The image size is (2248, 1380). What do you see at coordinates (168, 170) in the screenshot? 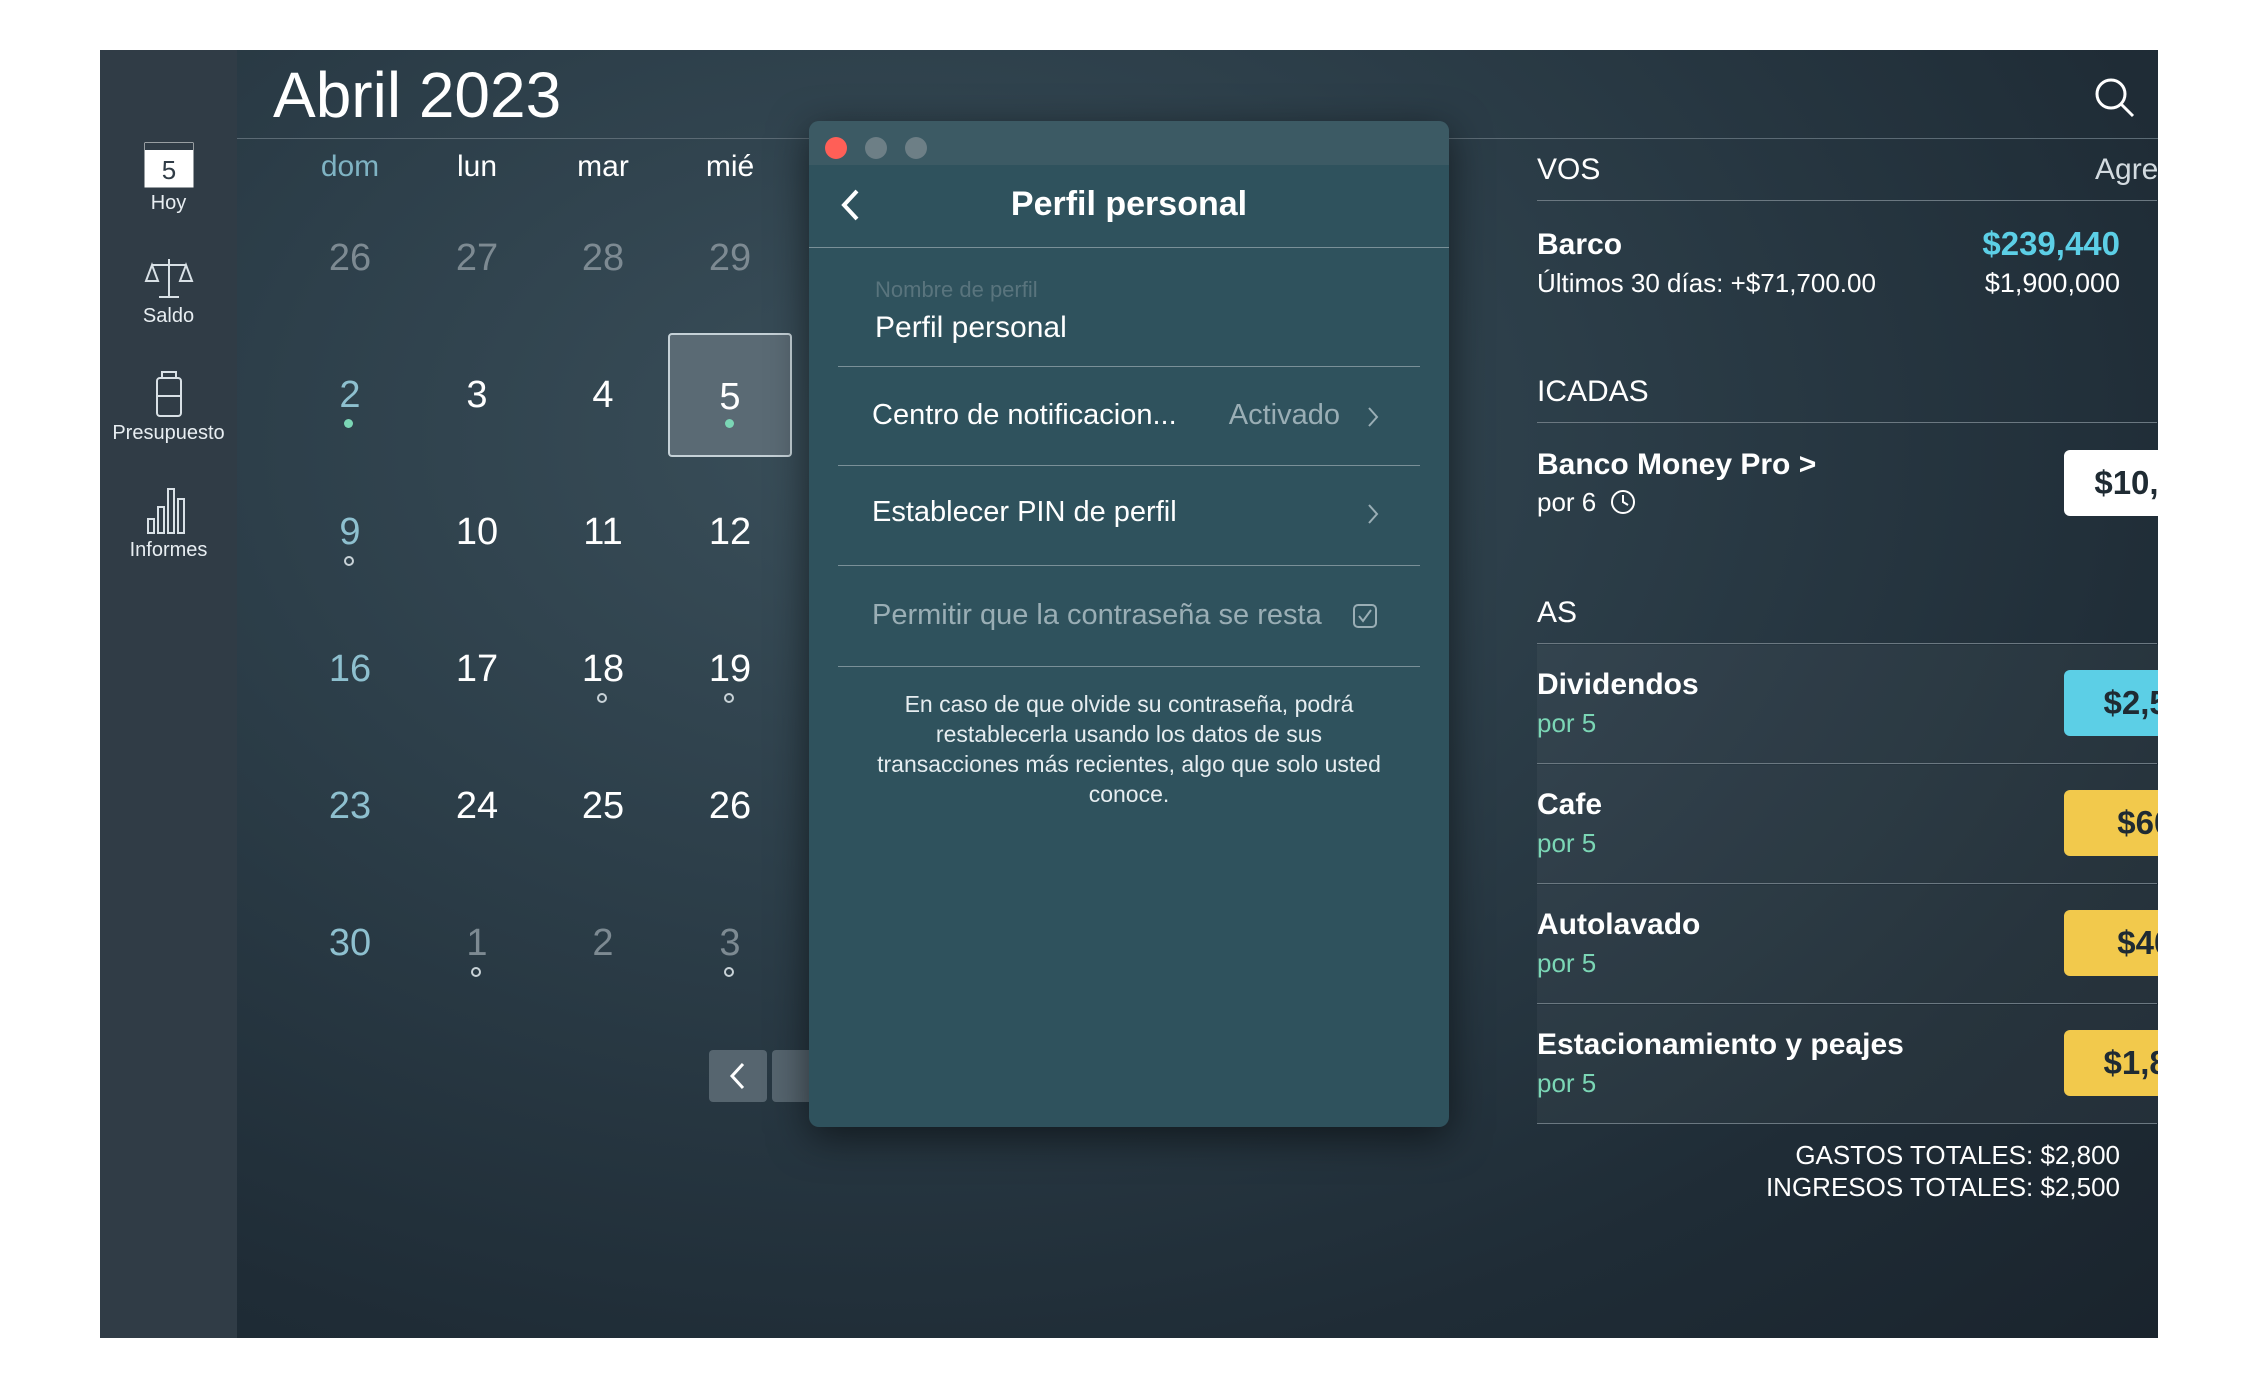
I see `svg-text: 5` at bounding box center [168, 170].